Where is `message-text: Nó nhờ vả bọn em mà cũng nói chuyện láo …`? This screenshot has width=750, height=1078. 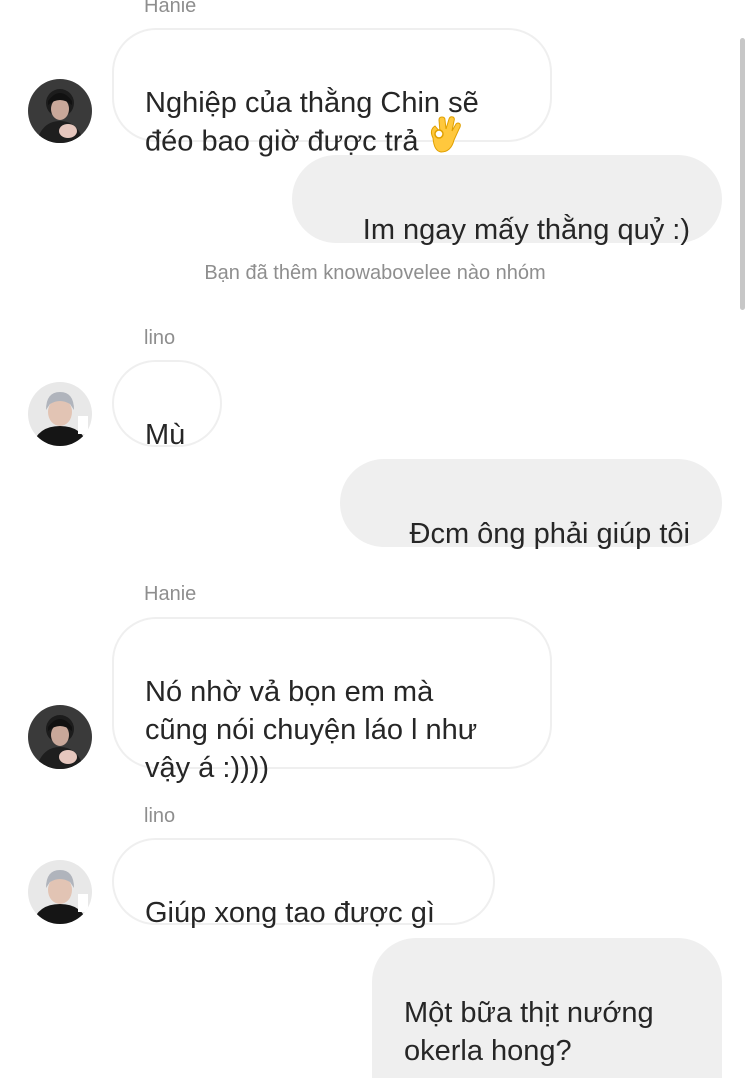
message-text: Nó nhờ vả bọn em mà cũng nói chuyện láo … is located at coordinates (311, 730).